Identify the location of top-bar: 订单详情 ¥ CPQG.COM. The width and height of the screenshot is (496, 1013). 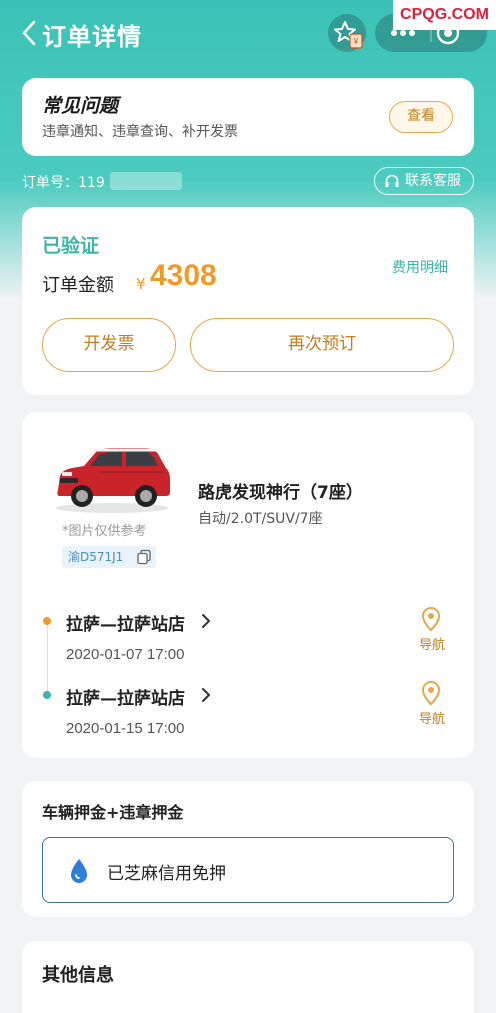
(248, 35).